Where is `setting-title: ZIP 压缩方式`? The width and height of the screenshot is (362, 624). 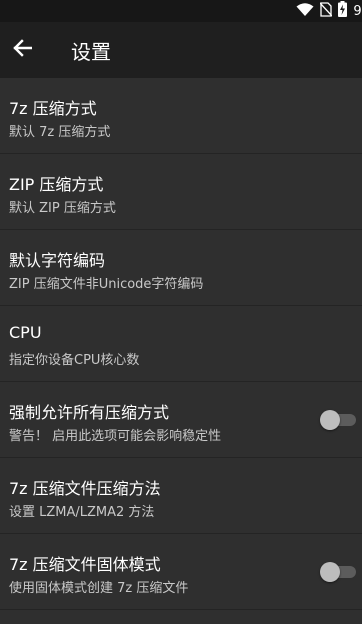
setting-title: ZIP 压缩方式 is located at coordinates (56, 184).